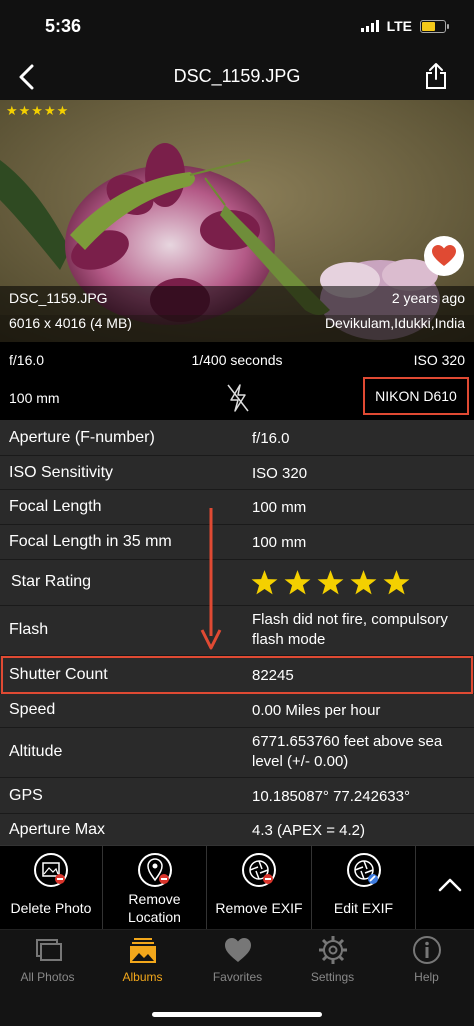 Image resolution: width=474 pixels, height=1026 pixels. I want to click on exif-label: Flash, so click(29, 629).